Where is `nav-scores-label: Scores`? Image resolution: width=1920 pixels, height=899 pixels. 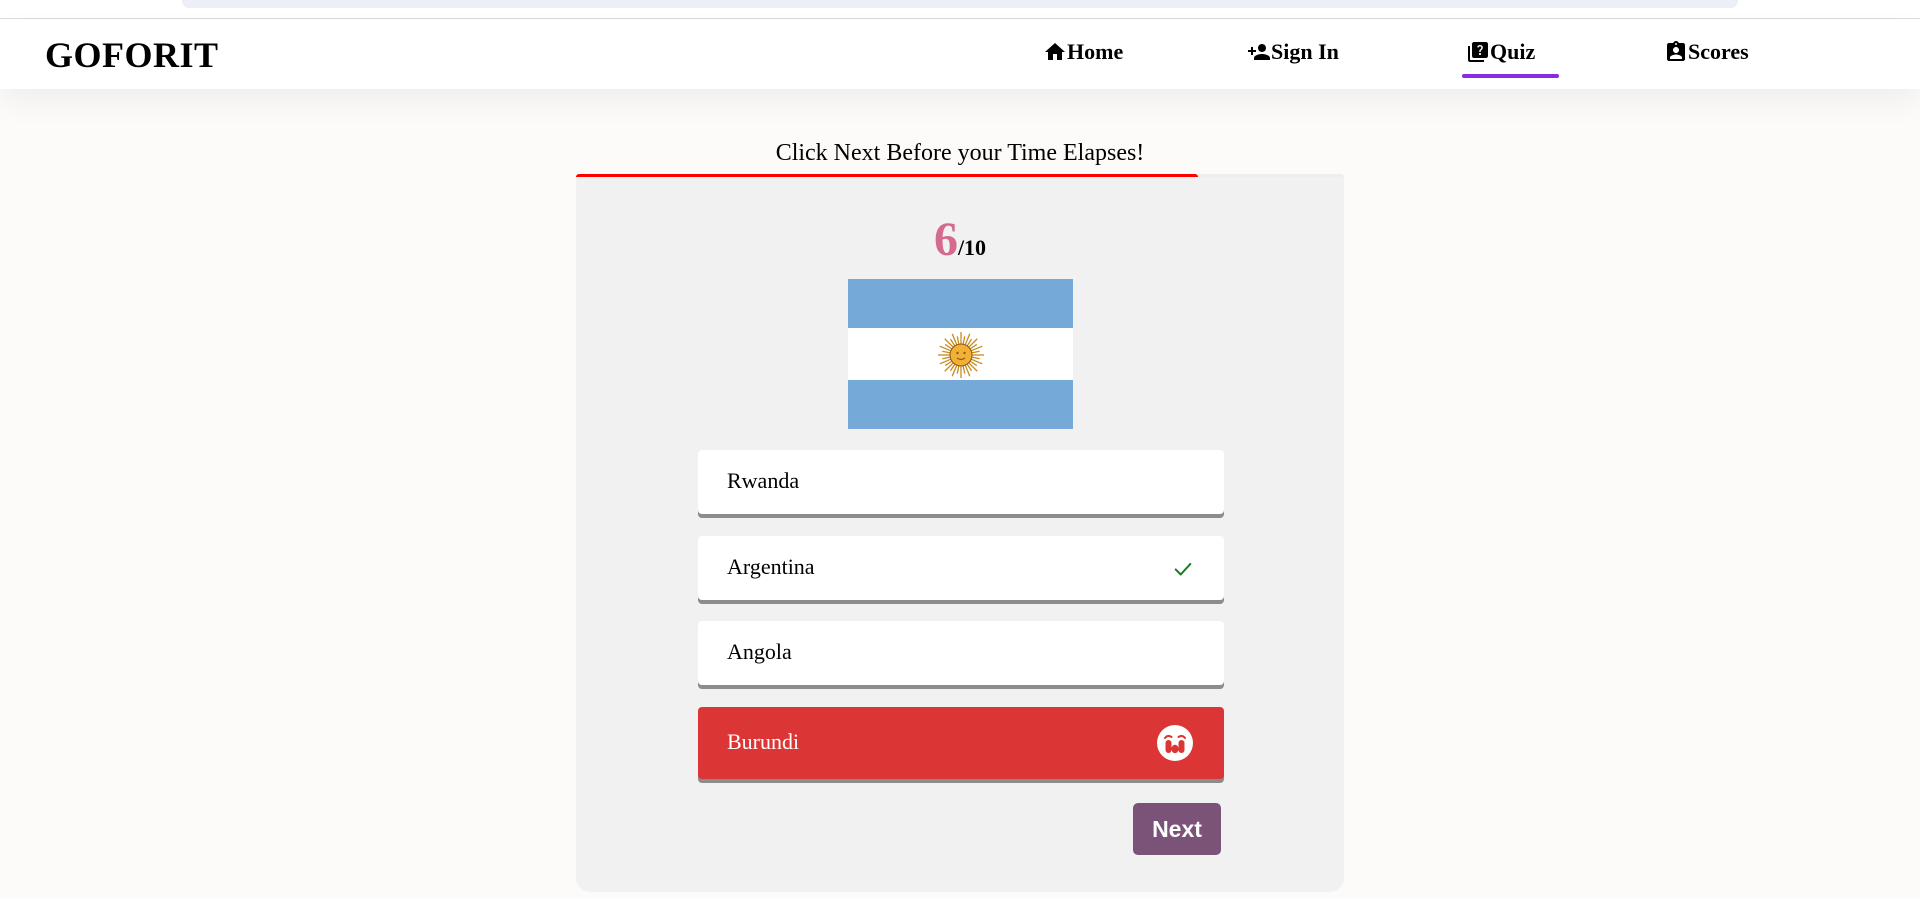
nav-scores-label: Scores is located at coordinates (1718, 51).